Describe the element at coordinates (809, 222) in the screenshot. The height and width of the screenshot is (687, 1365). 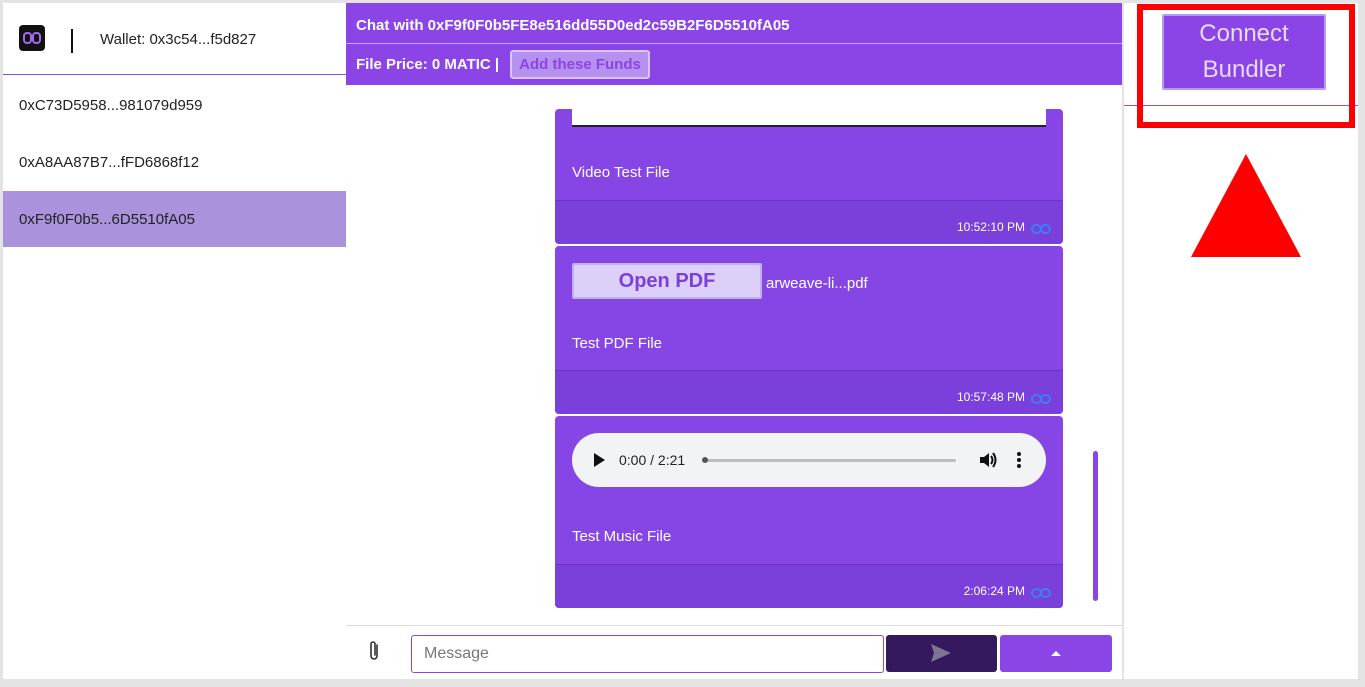
I see `message-footer: 10:52:10 PM` at that location.